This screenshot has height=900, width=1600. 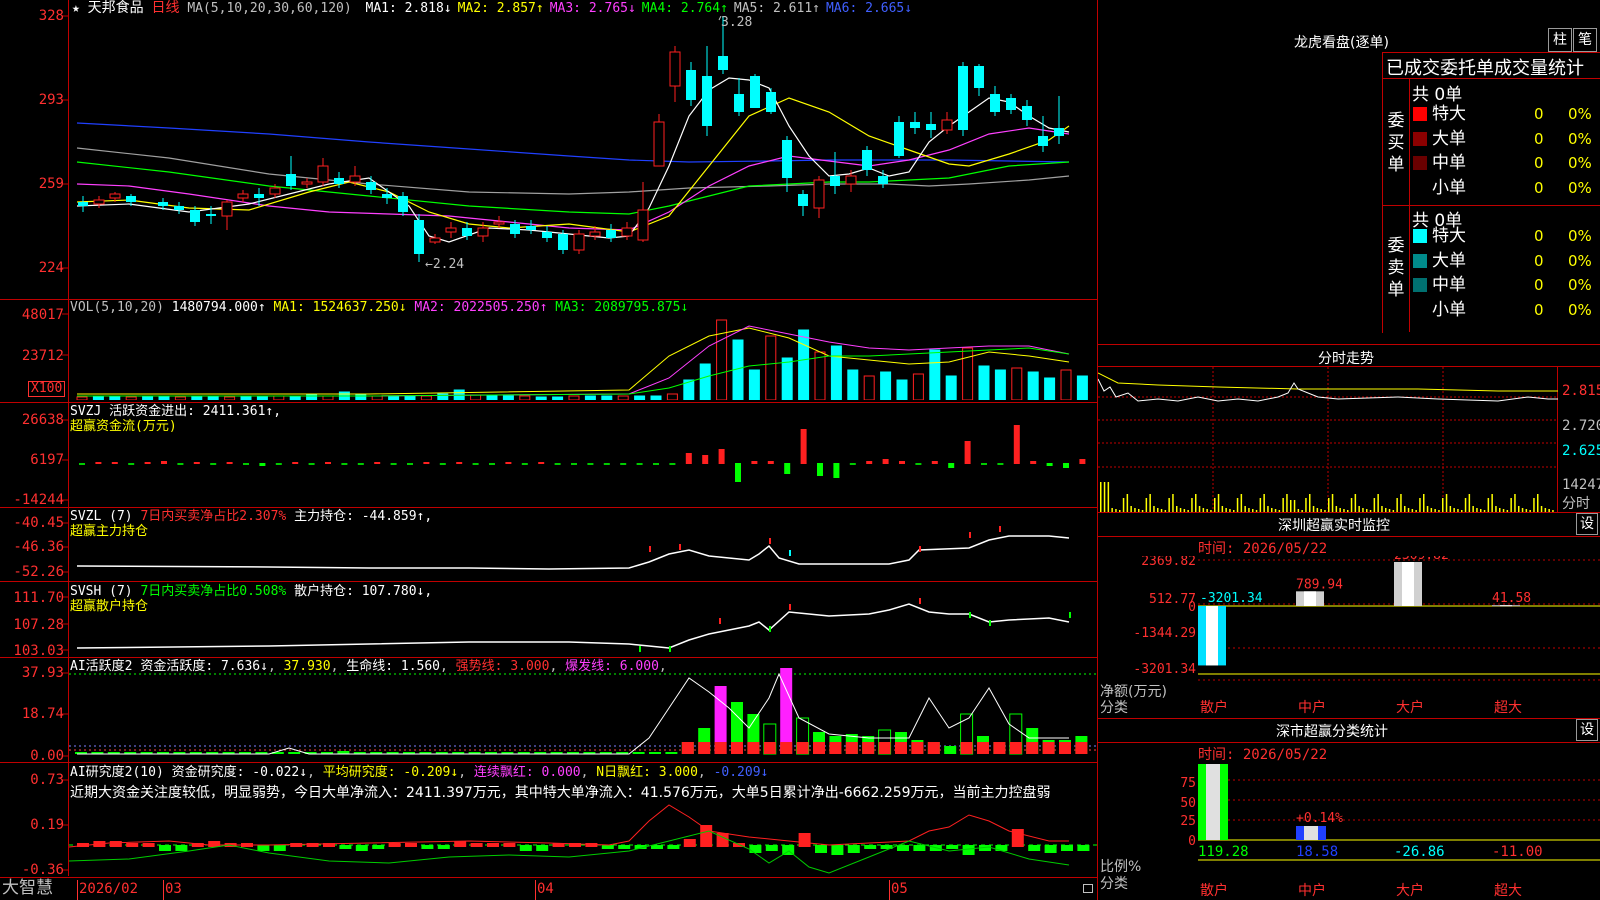 What do you see at coordinates (1223, 852) in the screenshot?
I see `sz-class-value: 119.28` at bounding box center [1223, 852].